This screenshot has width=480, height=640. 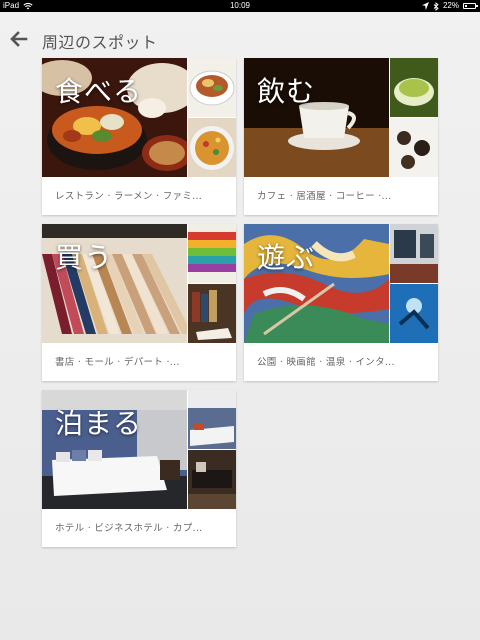 I want to click on shop-side-image-bottom, so click(x=212, y=313).